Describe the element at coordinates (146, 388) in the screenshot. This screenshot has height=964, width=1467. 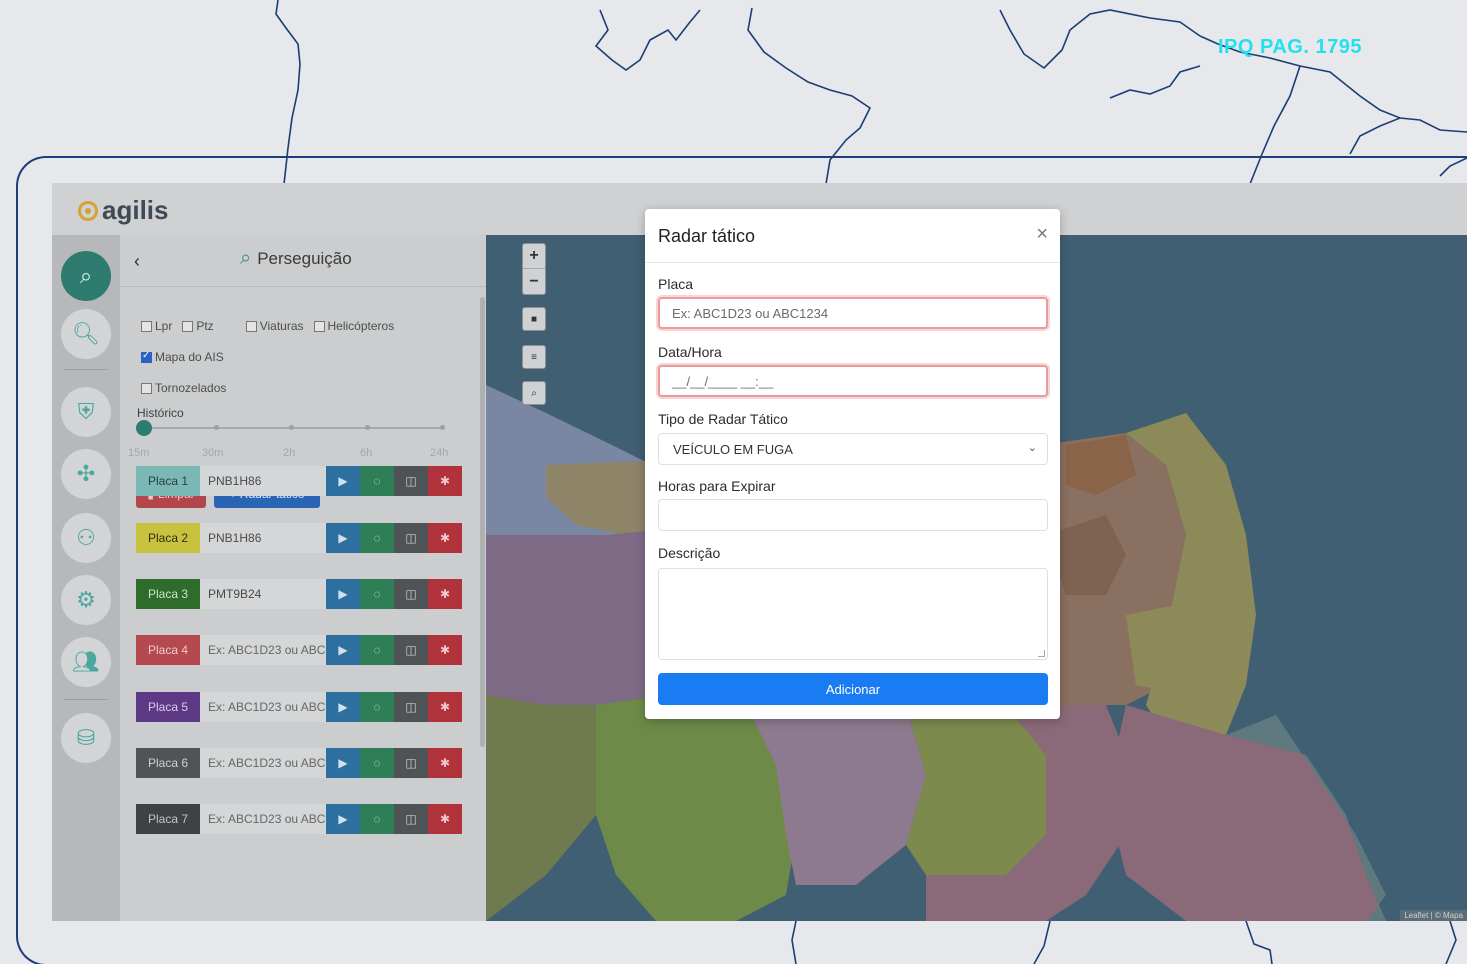
I see `tornozelados-checkbox` at that location.